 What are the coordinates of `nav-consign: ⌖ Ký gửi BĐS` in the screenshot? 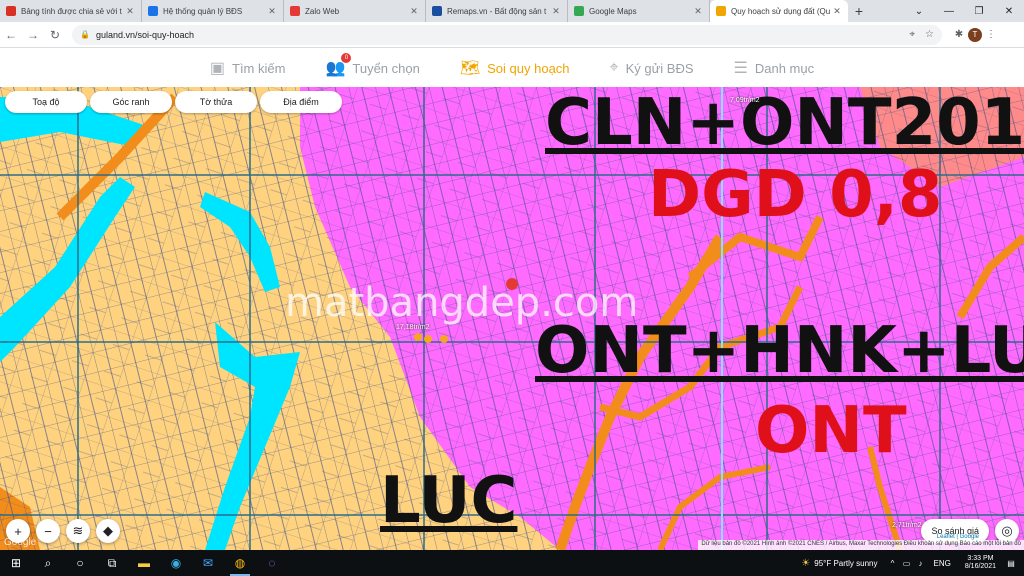 It's located at (652, 68).